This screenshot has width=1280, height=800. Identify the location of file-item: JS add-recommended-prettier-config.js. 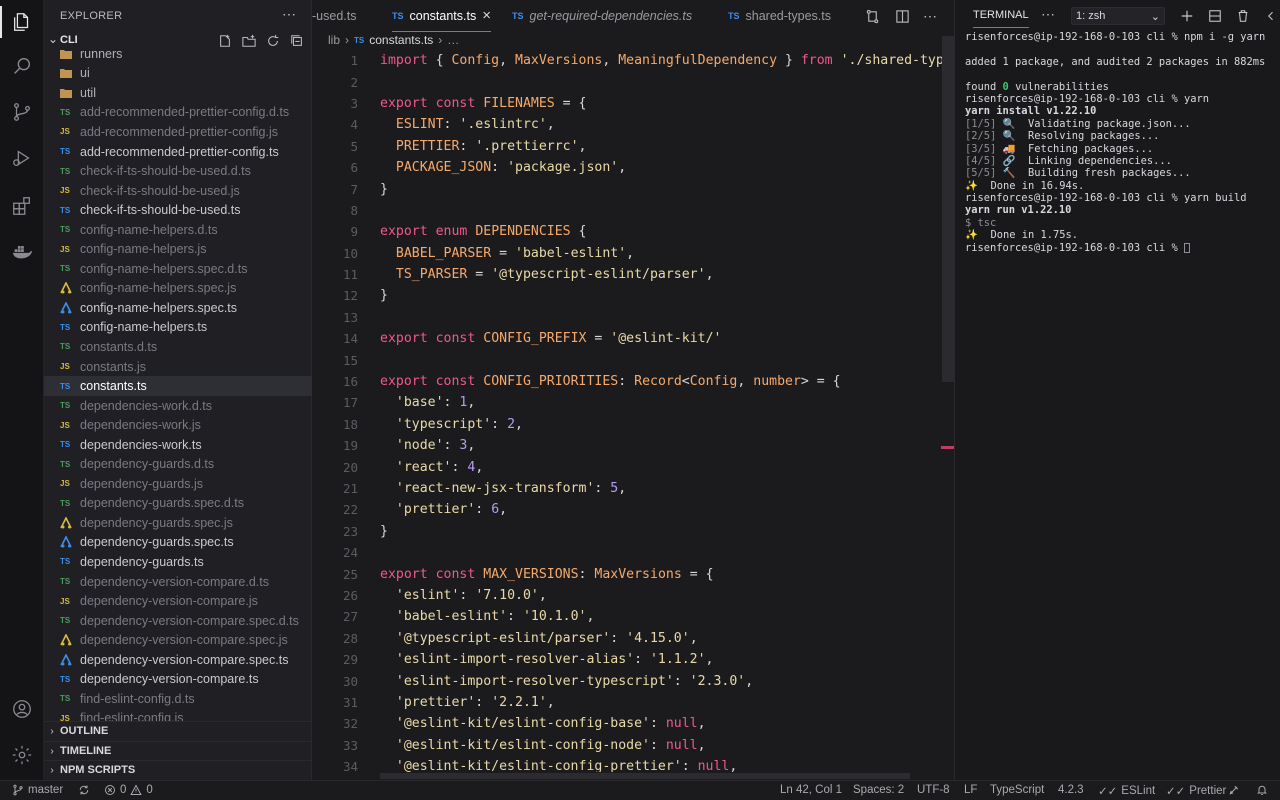
(178, 132).